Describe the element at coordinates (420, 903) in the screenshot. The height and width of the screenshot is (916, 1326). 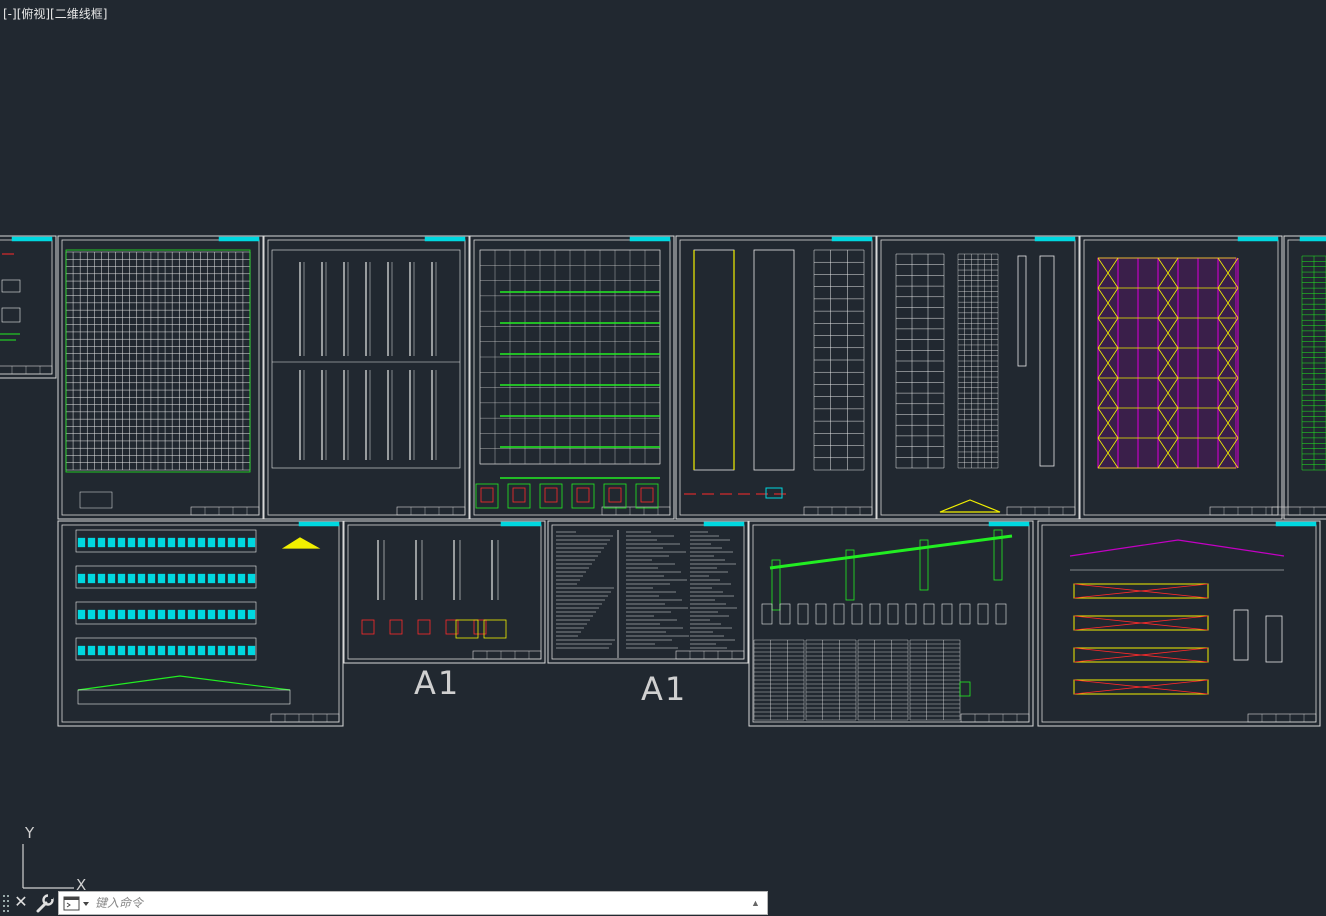
I see `command-input` at that location.